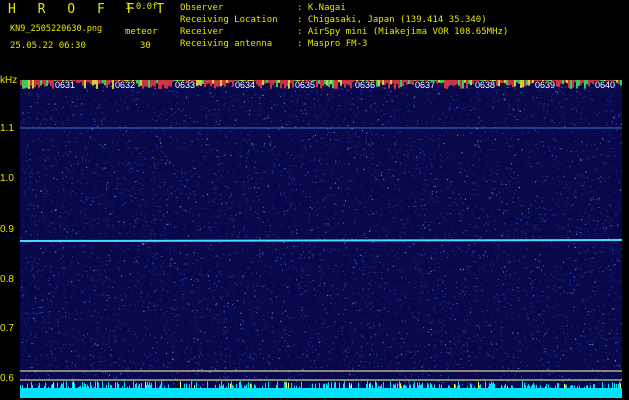 The height and width of the screenshot is (400, 629). I want to click on y-tick-1.0: 1.0, so click(7, 178).